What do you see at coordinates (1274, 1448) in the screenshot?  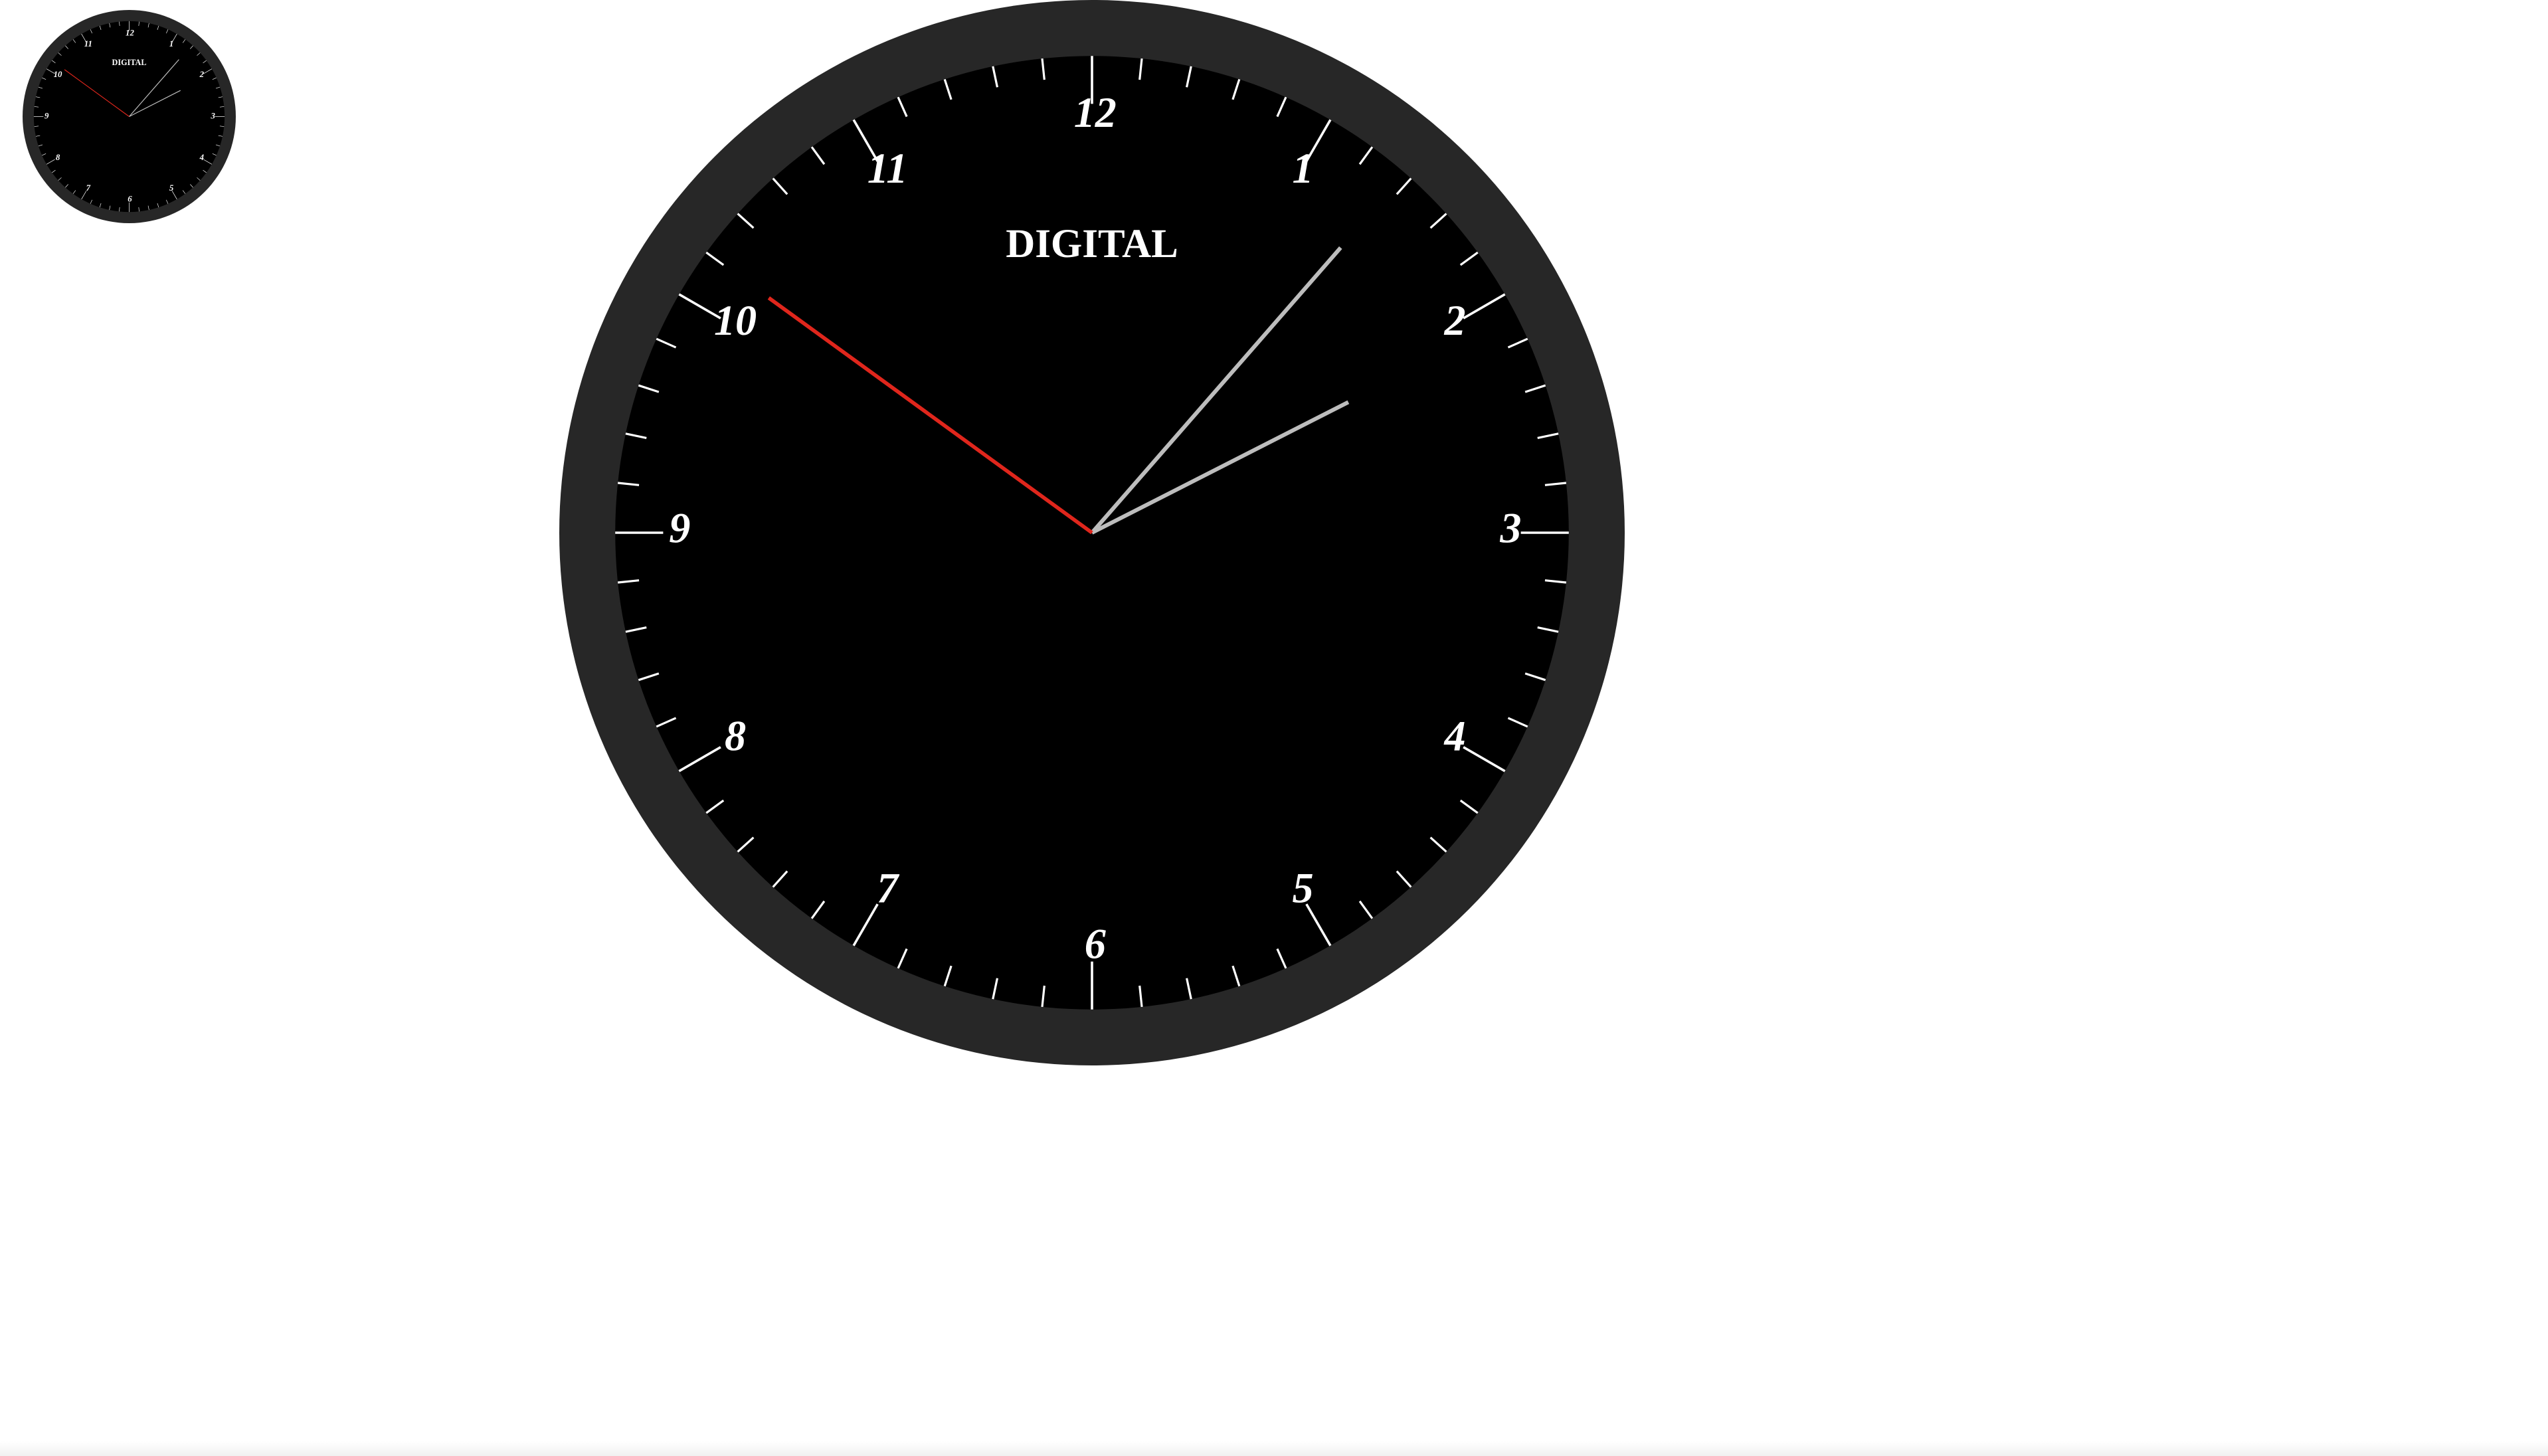 I see `window-bottom-edge` at bounding box center [1274, 1448].